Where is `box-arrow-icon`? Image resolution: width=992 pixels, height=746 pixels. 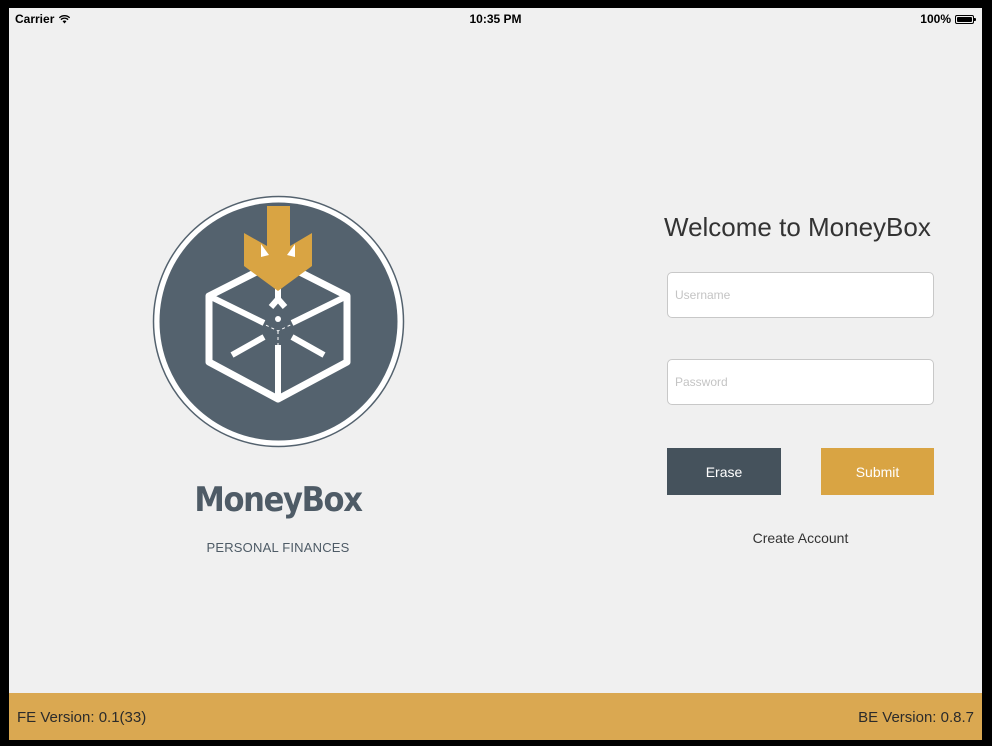 box-arrow-icon is located at coordinates (278, 321).